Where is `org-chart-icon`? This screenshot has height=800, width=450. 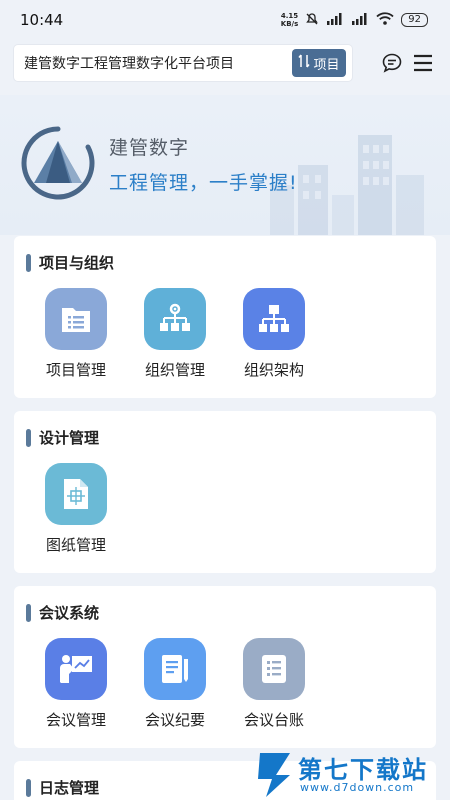 org-chart-icon is located at coordinates (274, 319).